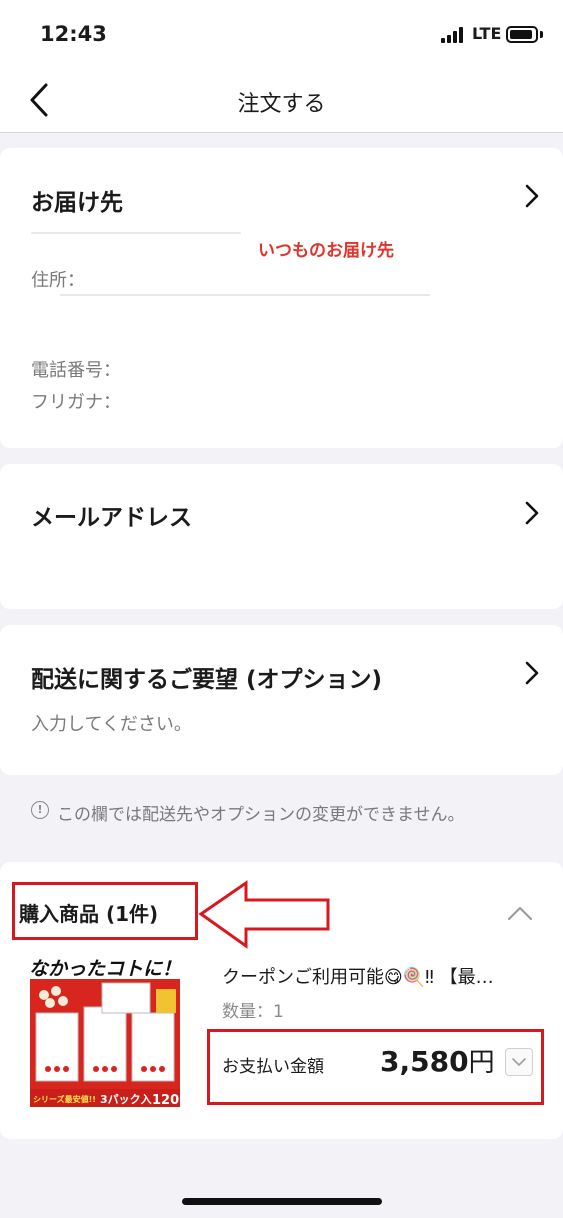 The width and height of the screenshot is (563, 1218). What do you see at coordinates (136, 233) in the screenshot?
I see `redacted-name` at bounding box center [136, 233].